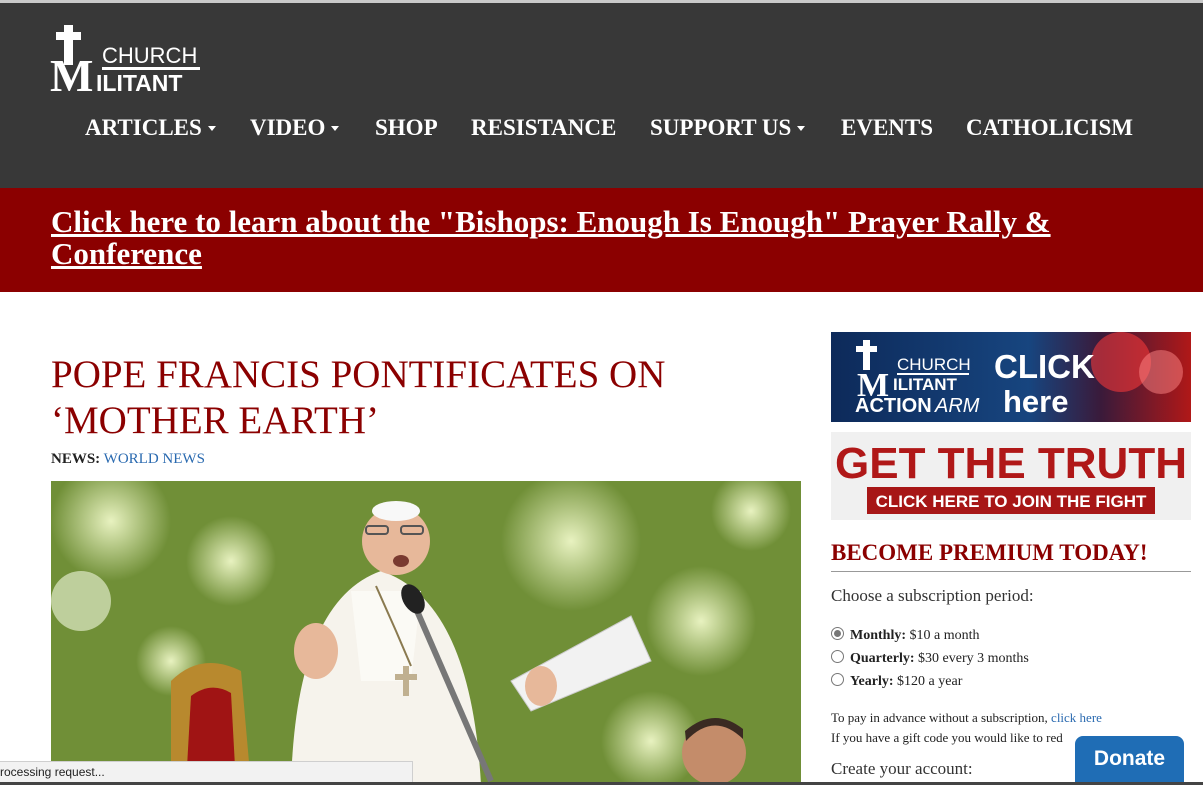 This screenshot has width=1203, height=785. What do you see at coordinates (728, 128) in the screenshot?
I see `nav-support-us: SUPPORT US` at bounding box center [728, 128].